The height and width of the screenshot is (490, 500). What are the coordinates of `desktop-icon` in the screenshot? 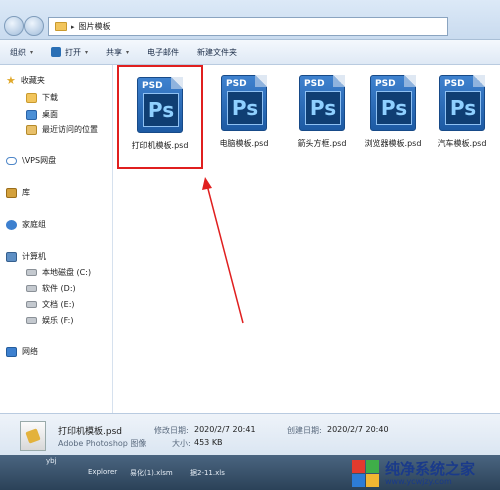 It's located at (31, 114).